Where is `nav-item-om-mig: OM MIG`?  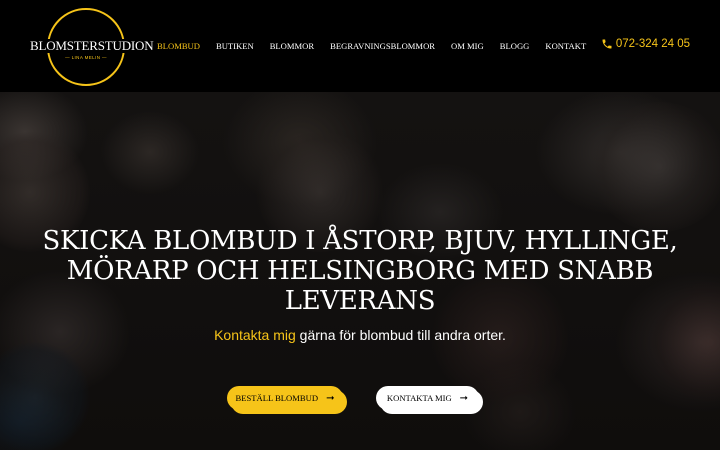
nav-item-om-mig: OM MIG is located at coordinates (467, 46).